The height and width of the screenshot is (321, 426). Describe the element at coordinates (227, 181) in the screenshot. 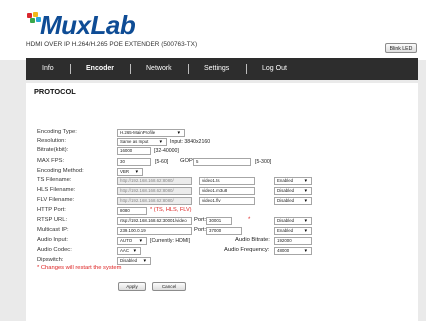

I see `ts-filename-input: video1.ts` at that location.